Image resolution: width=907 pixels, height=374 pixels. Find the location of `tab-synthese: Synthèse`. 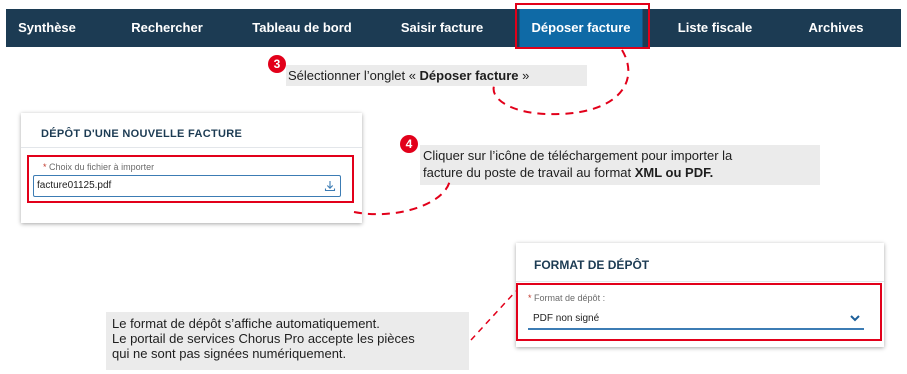

tab-synthese: Synthèse is located at coordinates (47, 28).